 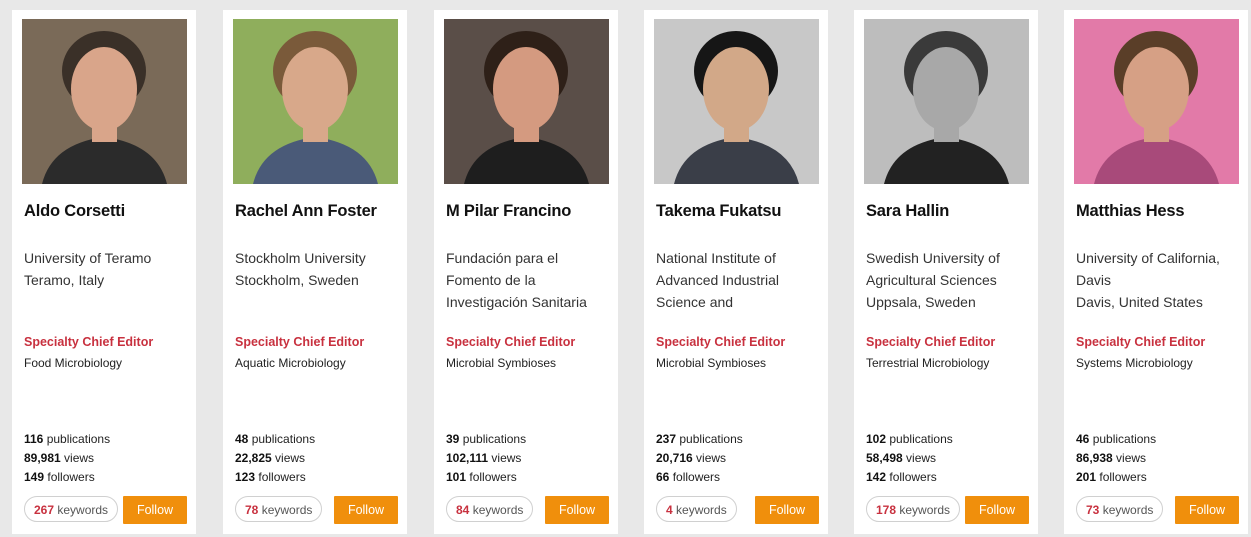 I want to click on editor-section: Systems Microbiology, so click(x=1134, y=363).